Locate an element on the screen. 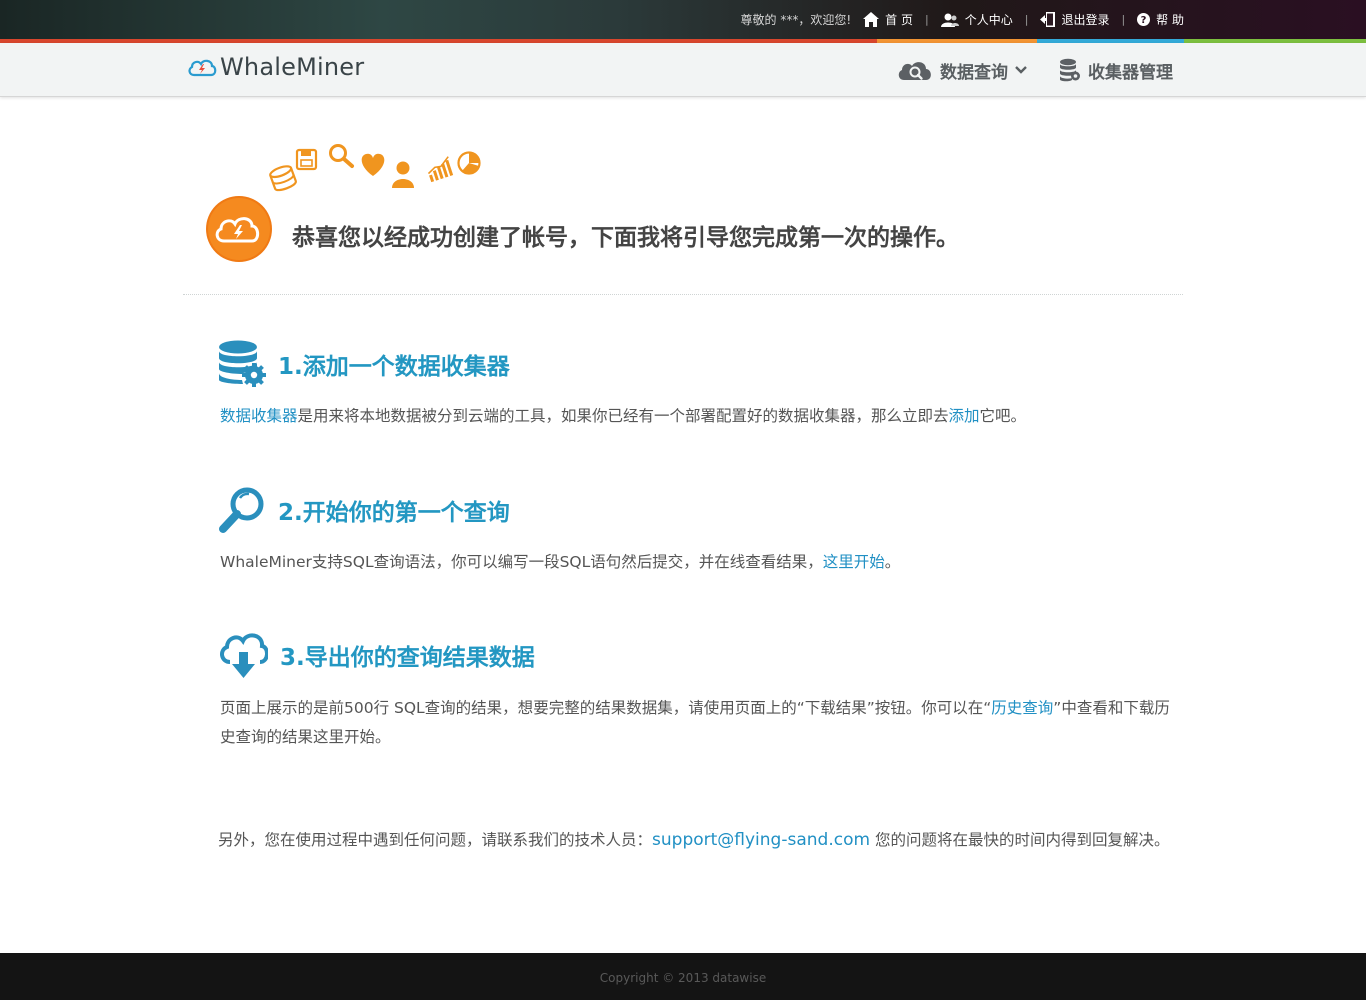 The height and width of the screenshot is (1004, 1366). history-query-link: 历史查询 is located at coordinates (1022, 708).